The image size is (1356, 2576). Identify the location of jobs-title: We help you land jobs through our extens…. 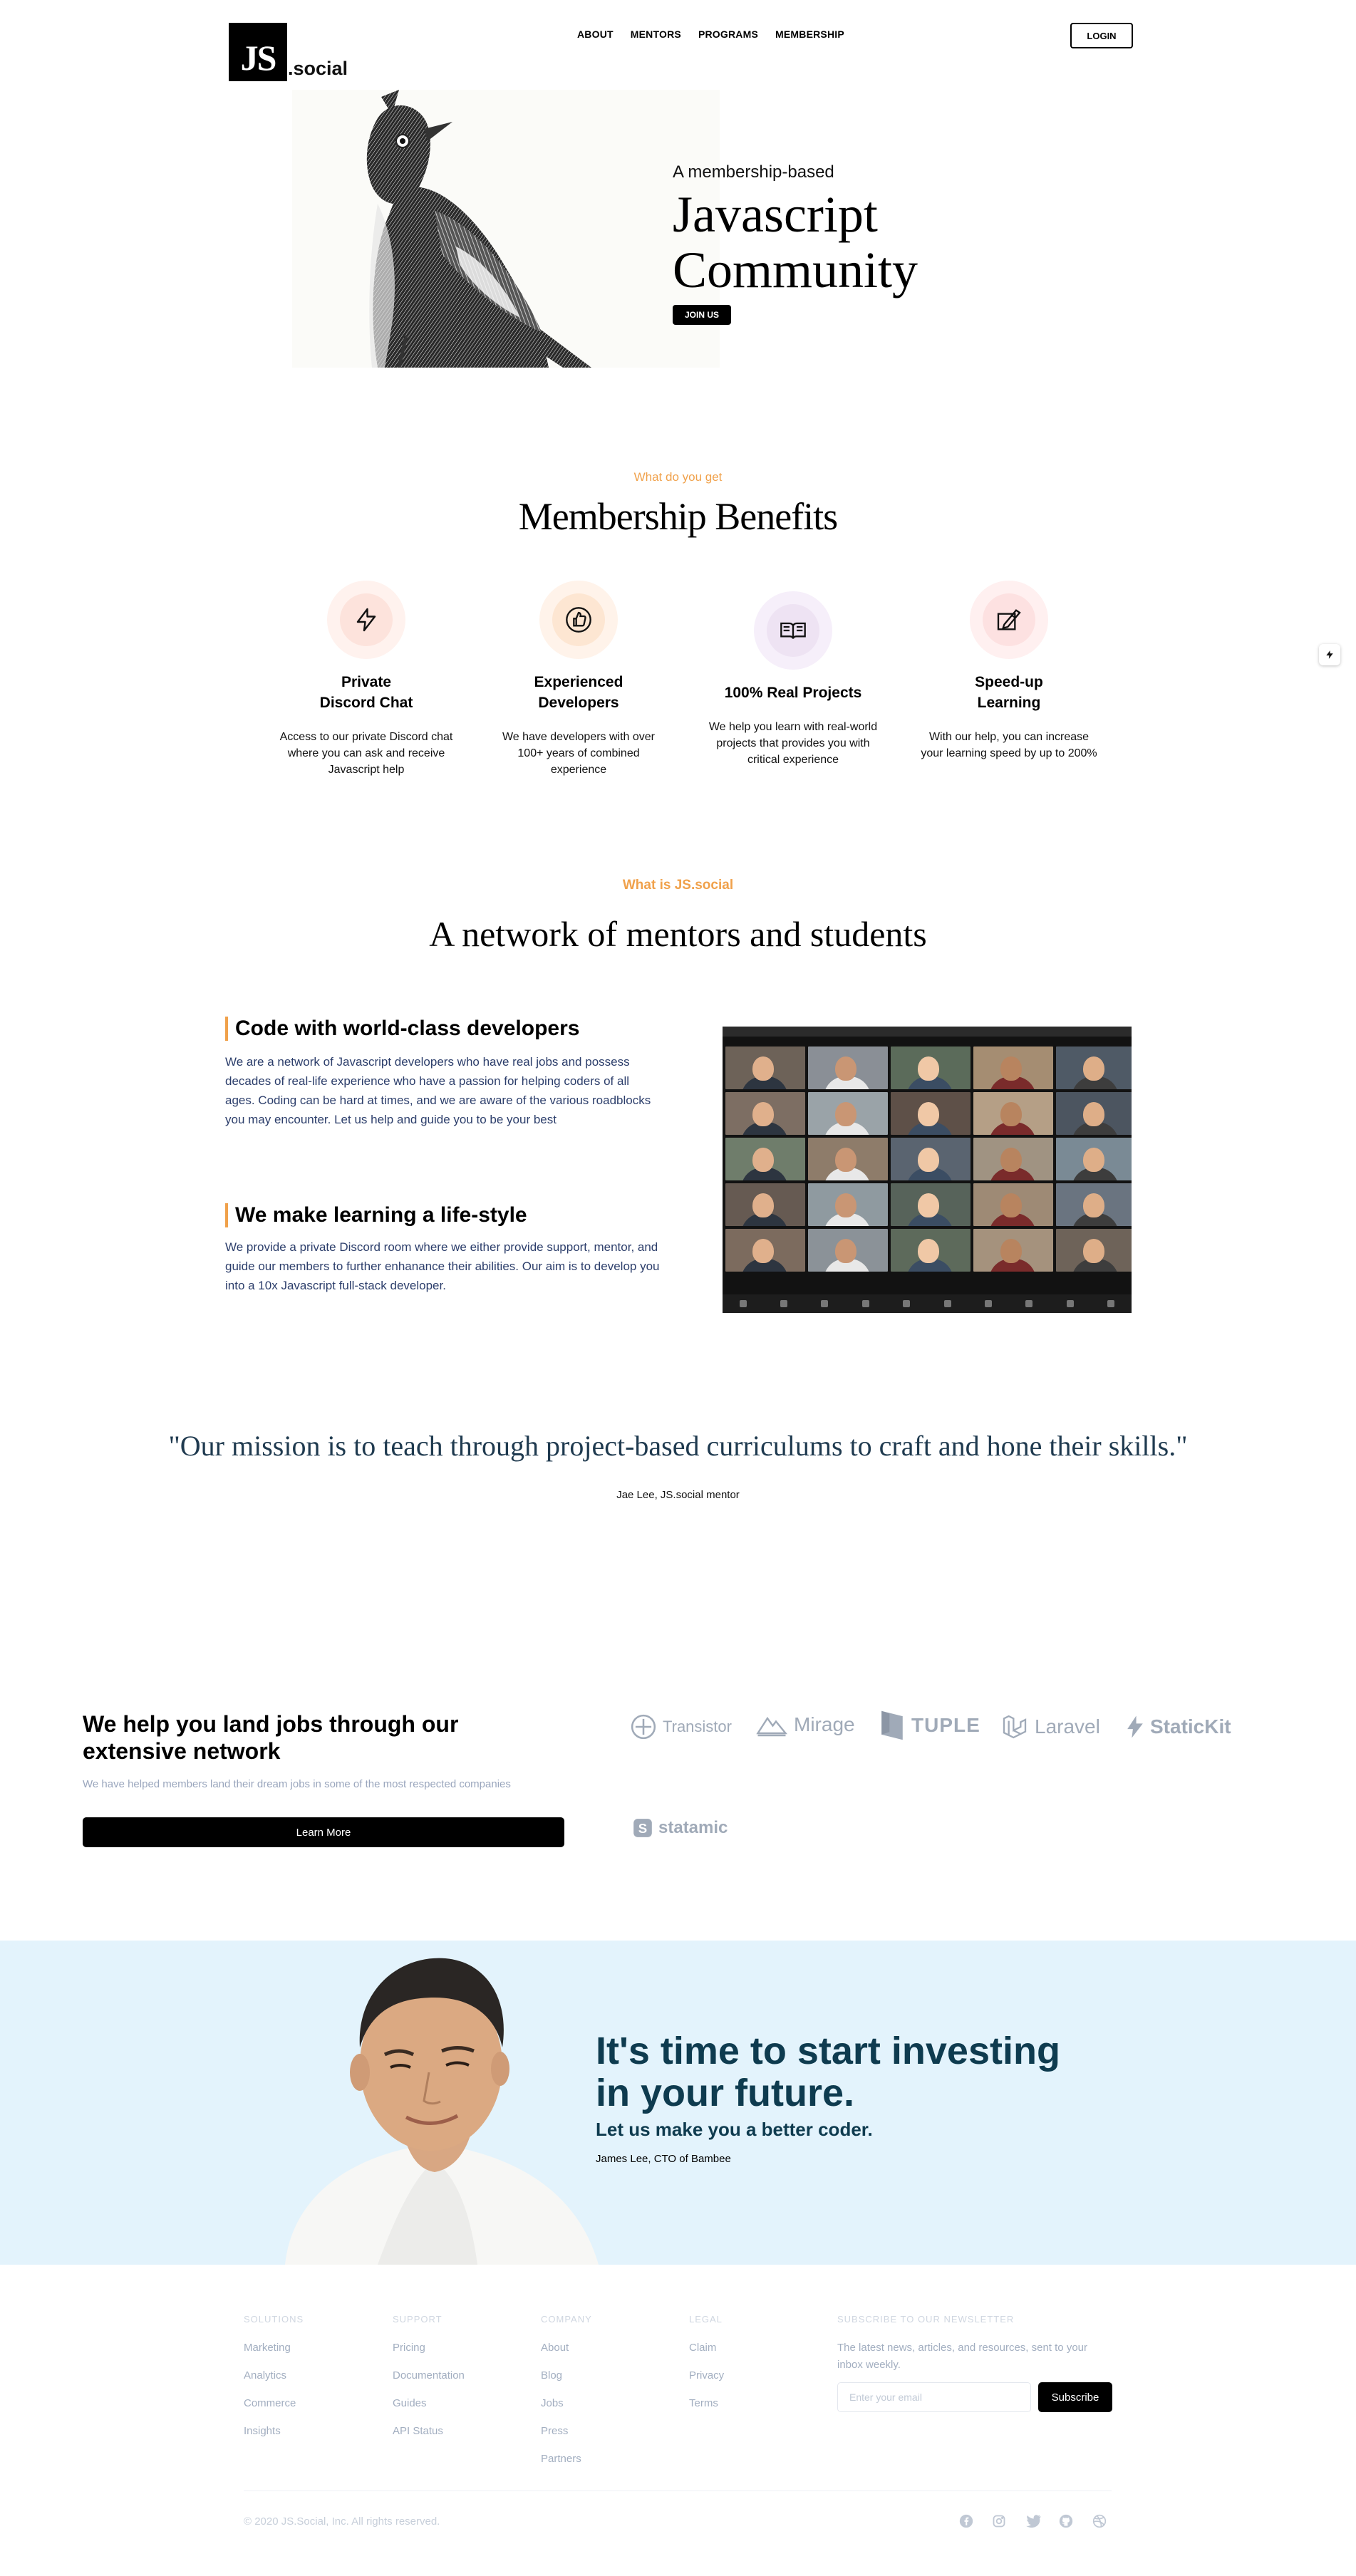
(271, 1737).